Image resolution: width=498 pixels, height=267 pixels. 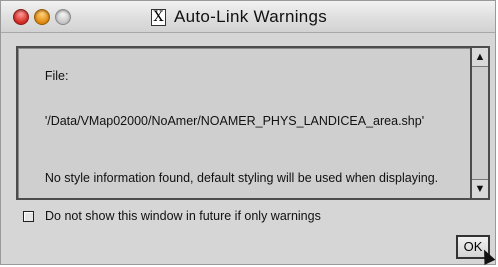 I want to click on minimize-button, so click(x=42, y=17).